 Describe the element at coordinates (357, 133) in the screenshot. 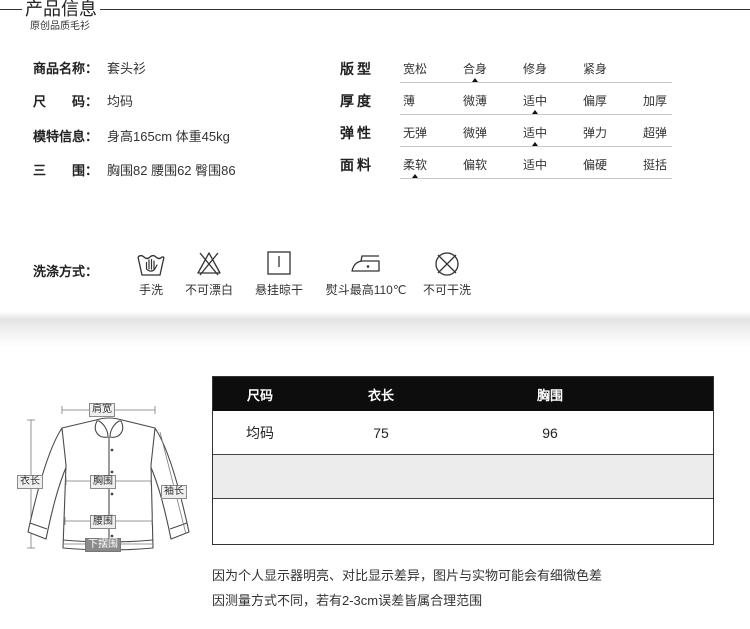

I see `spec-label: 弹性` at that location.